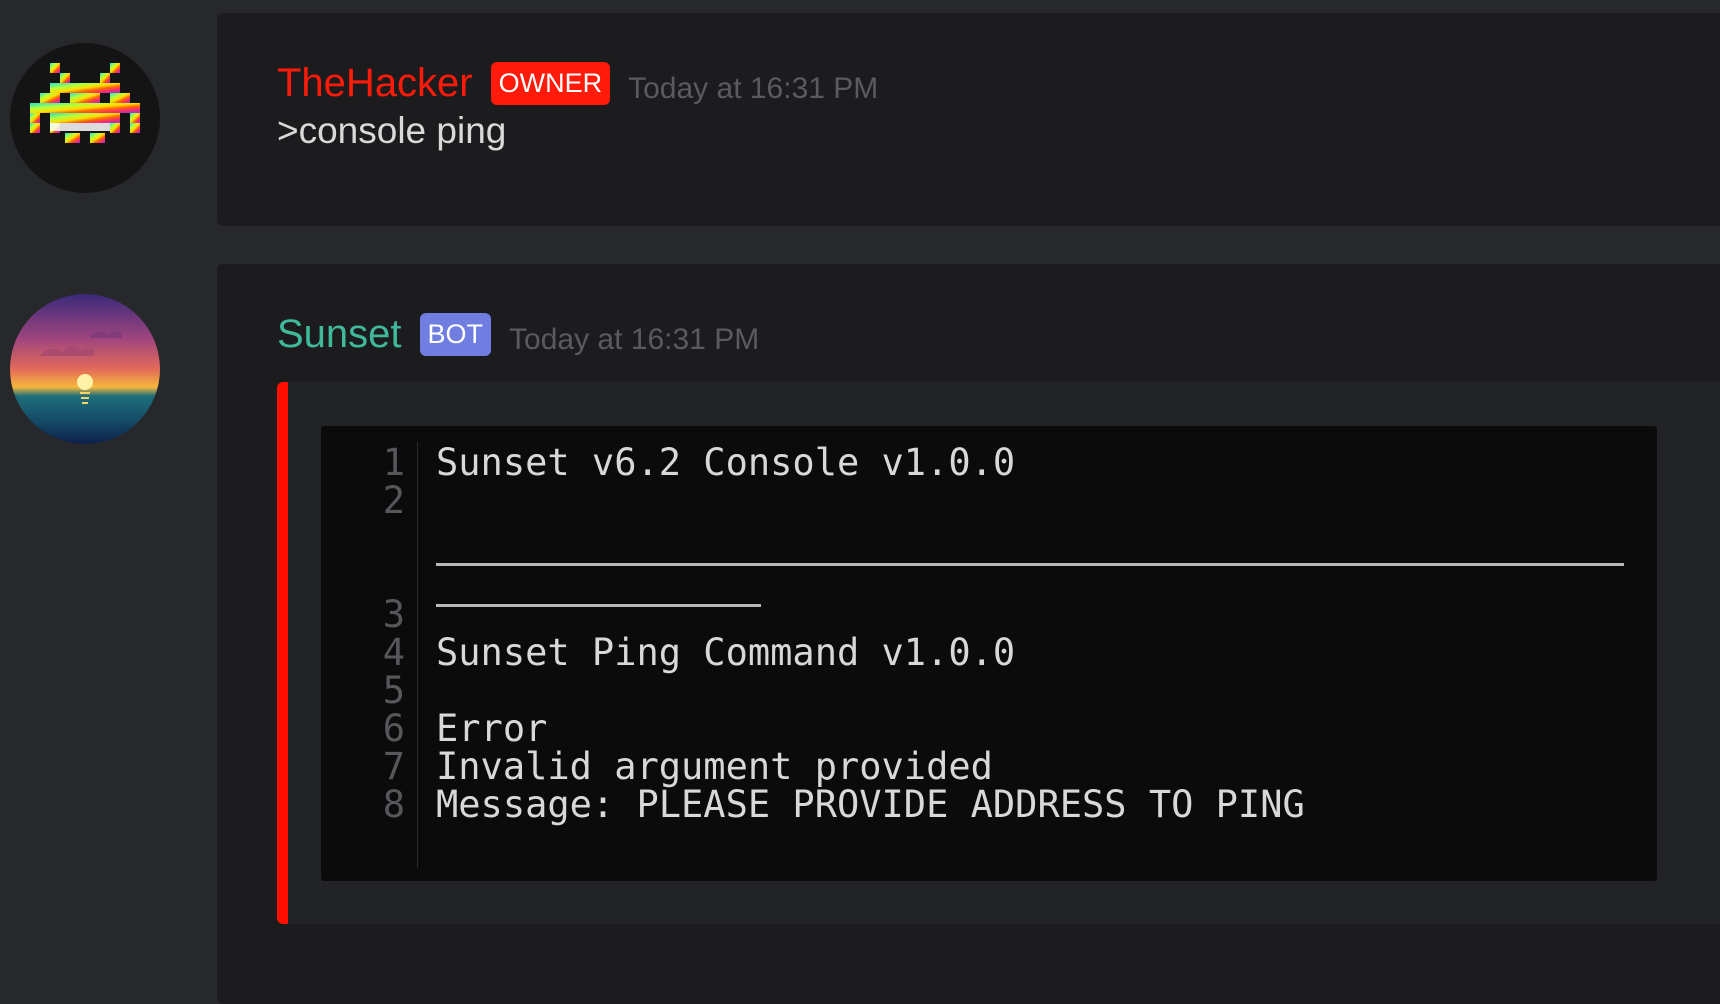  I want to click on code-line: Sunset Ping Command v1.0.0, so click(726, 652).